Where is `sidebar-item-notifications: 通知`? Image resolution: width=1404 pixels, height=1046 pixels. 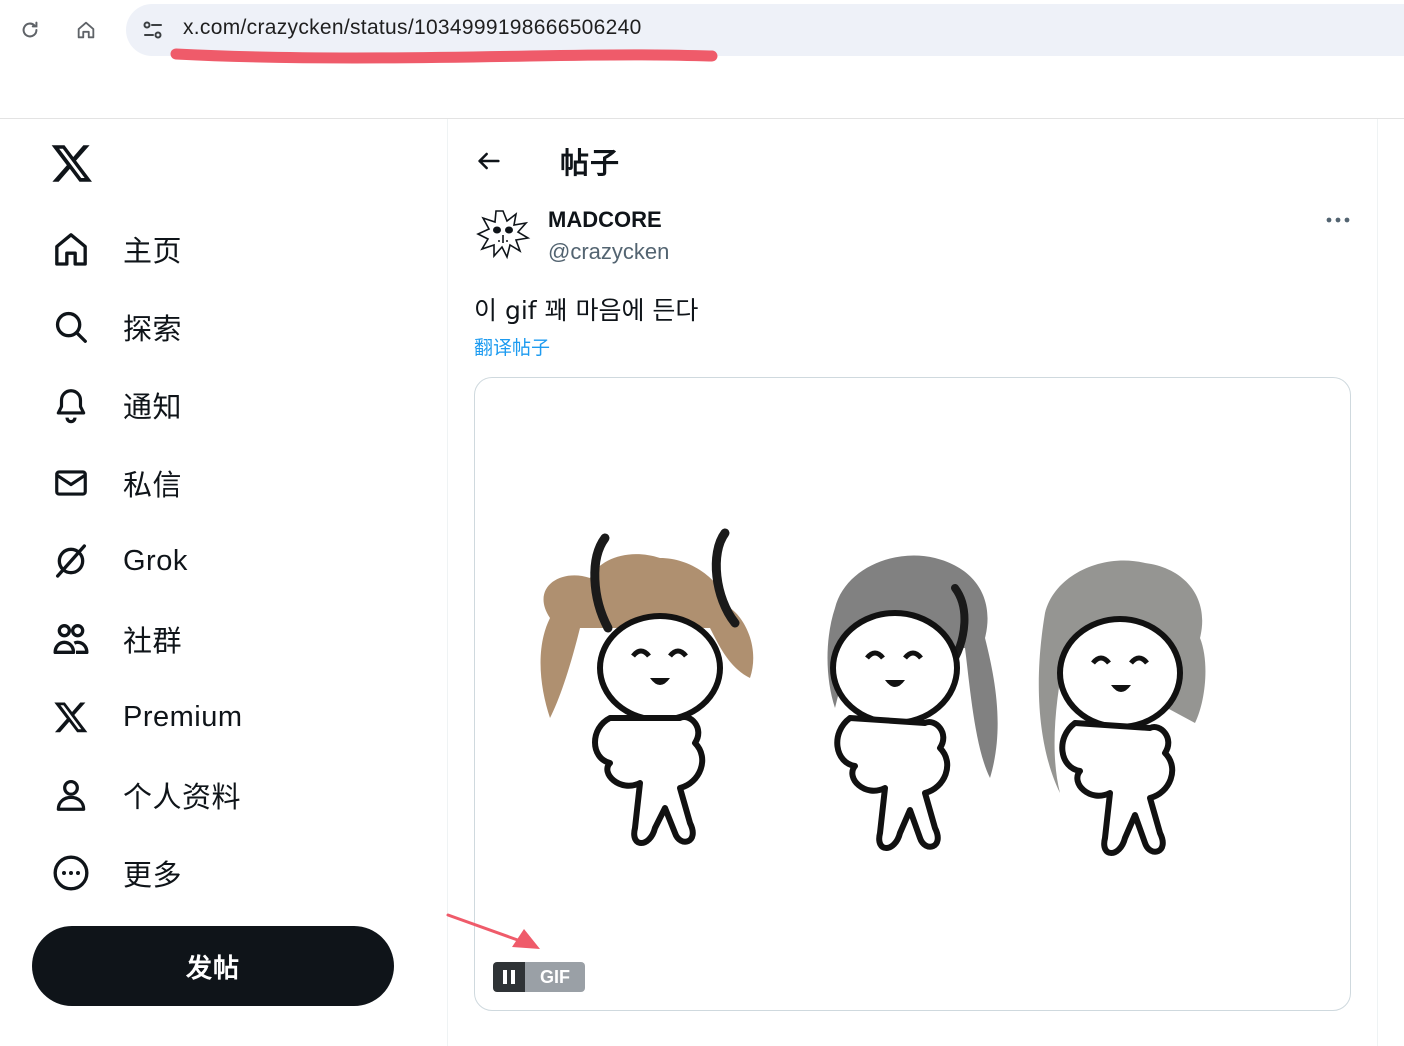
sidebar-item-notifications: 通知 is located at coordinates (116, 405).